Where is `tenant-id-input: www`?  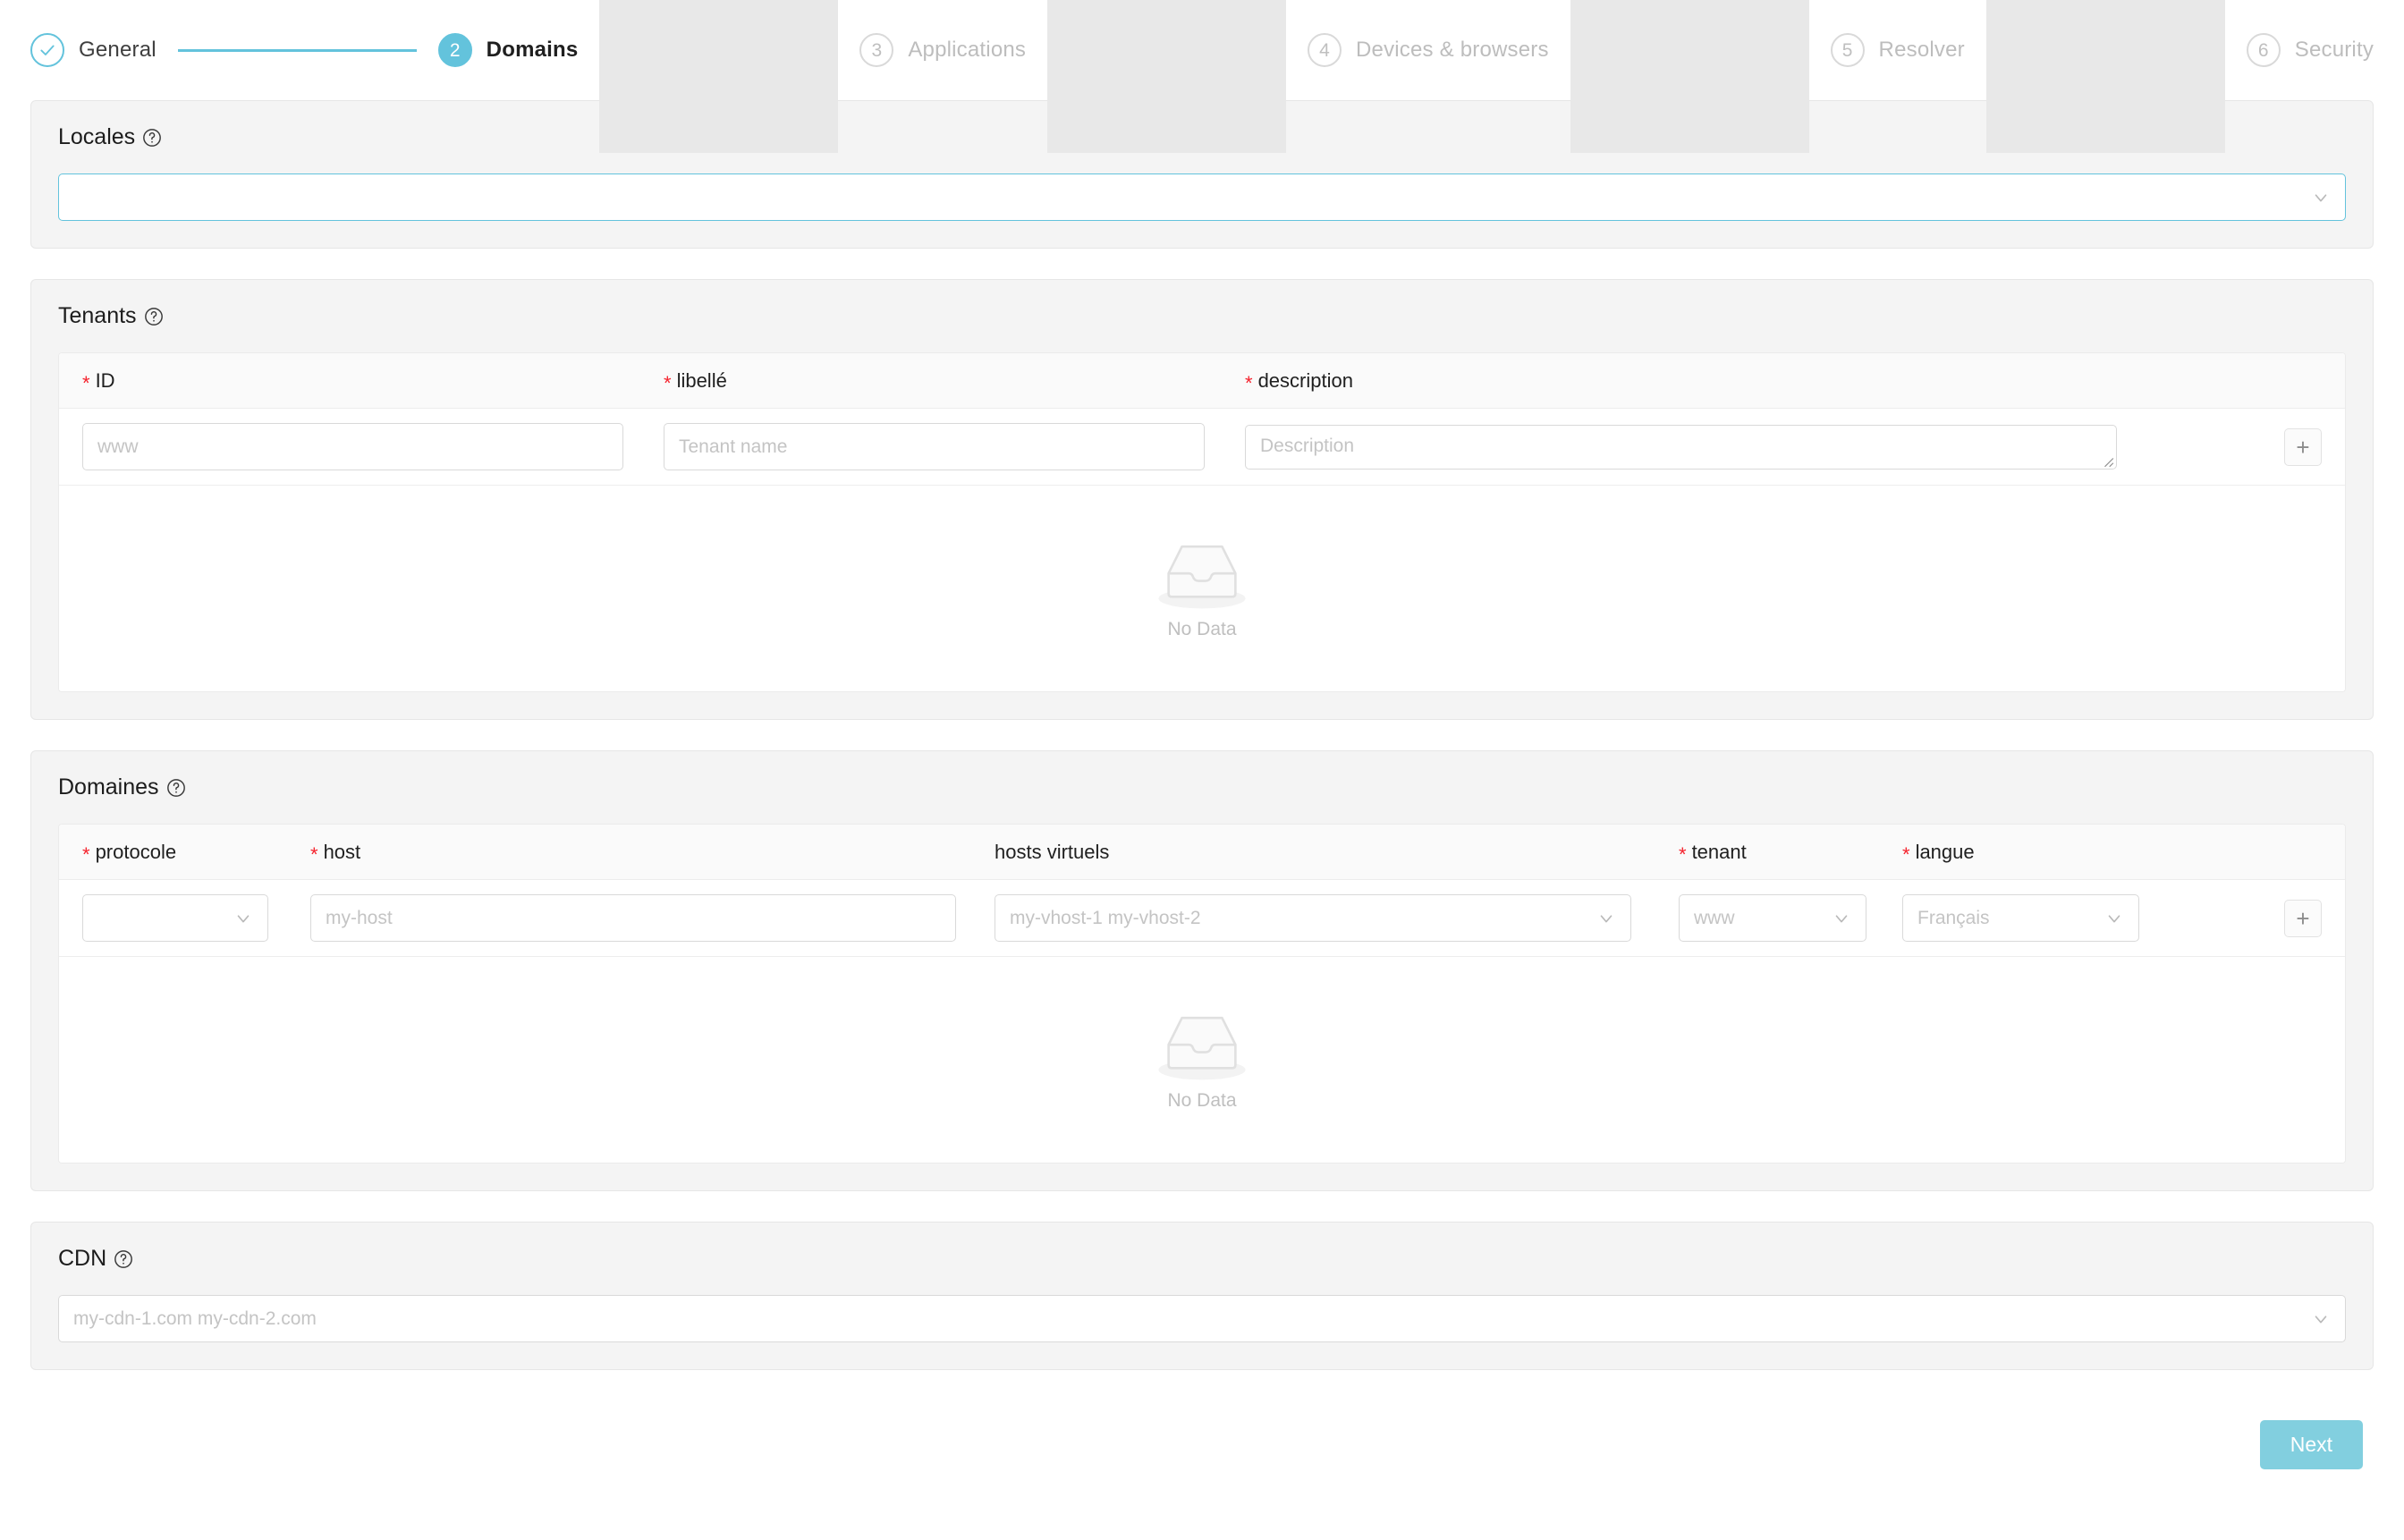 tenant-id-input: www is located at coordinates (352, 446).